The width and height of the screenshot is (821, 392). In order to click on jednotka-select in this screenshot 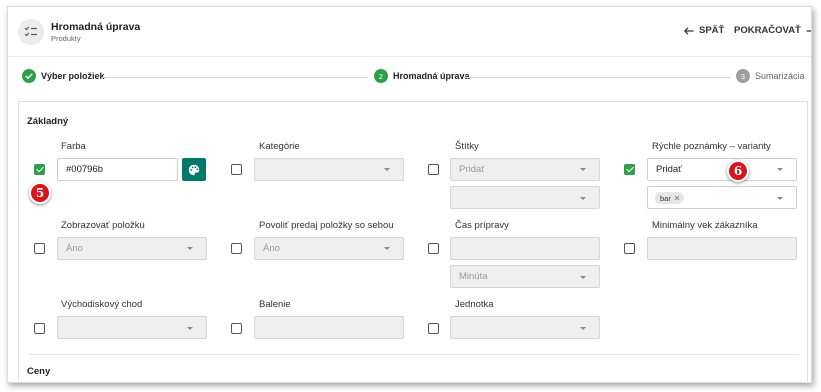, I will do `click(525, 327)`.